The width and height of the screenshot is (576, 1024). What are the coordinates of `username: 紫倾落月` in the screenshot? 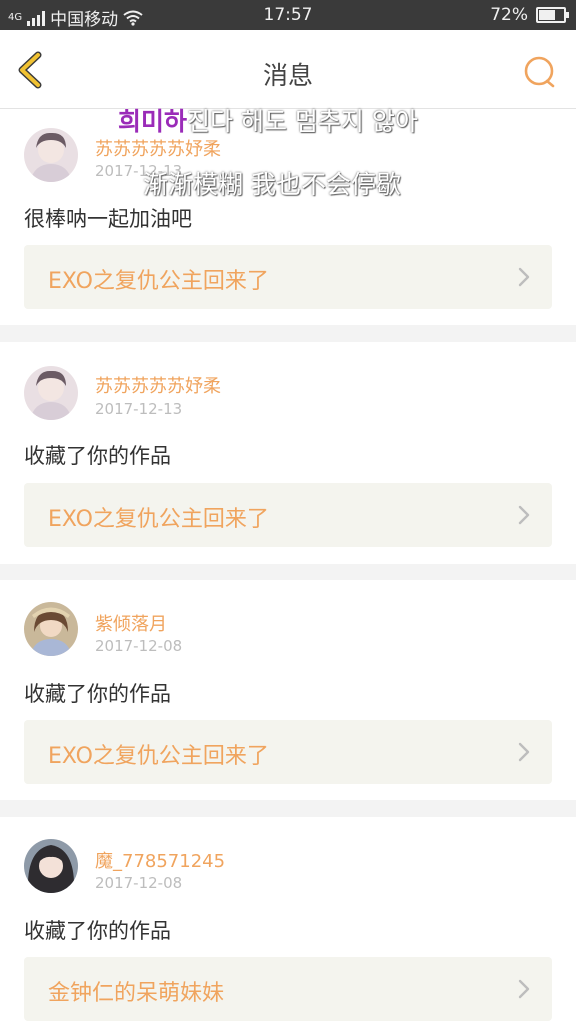 It's located at (131, 623).